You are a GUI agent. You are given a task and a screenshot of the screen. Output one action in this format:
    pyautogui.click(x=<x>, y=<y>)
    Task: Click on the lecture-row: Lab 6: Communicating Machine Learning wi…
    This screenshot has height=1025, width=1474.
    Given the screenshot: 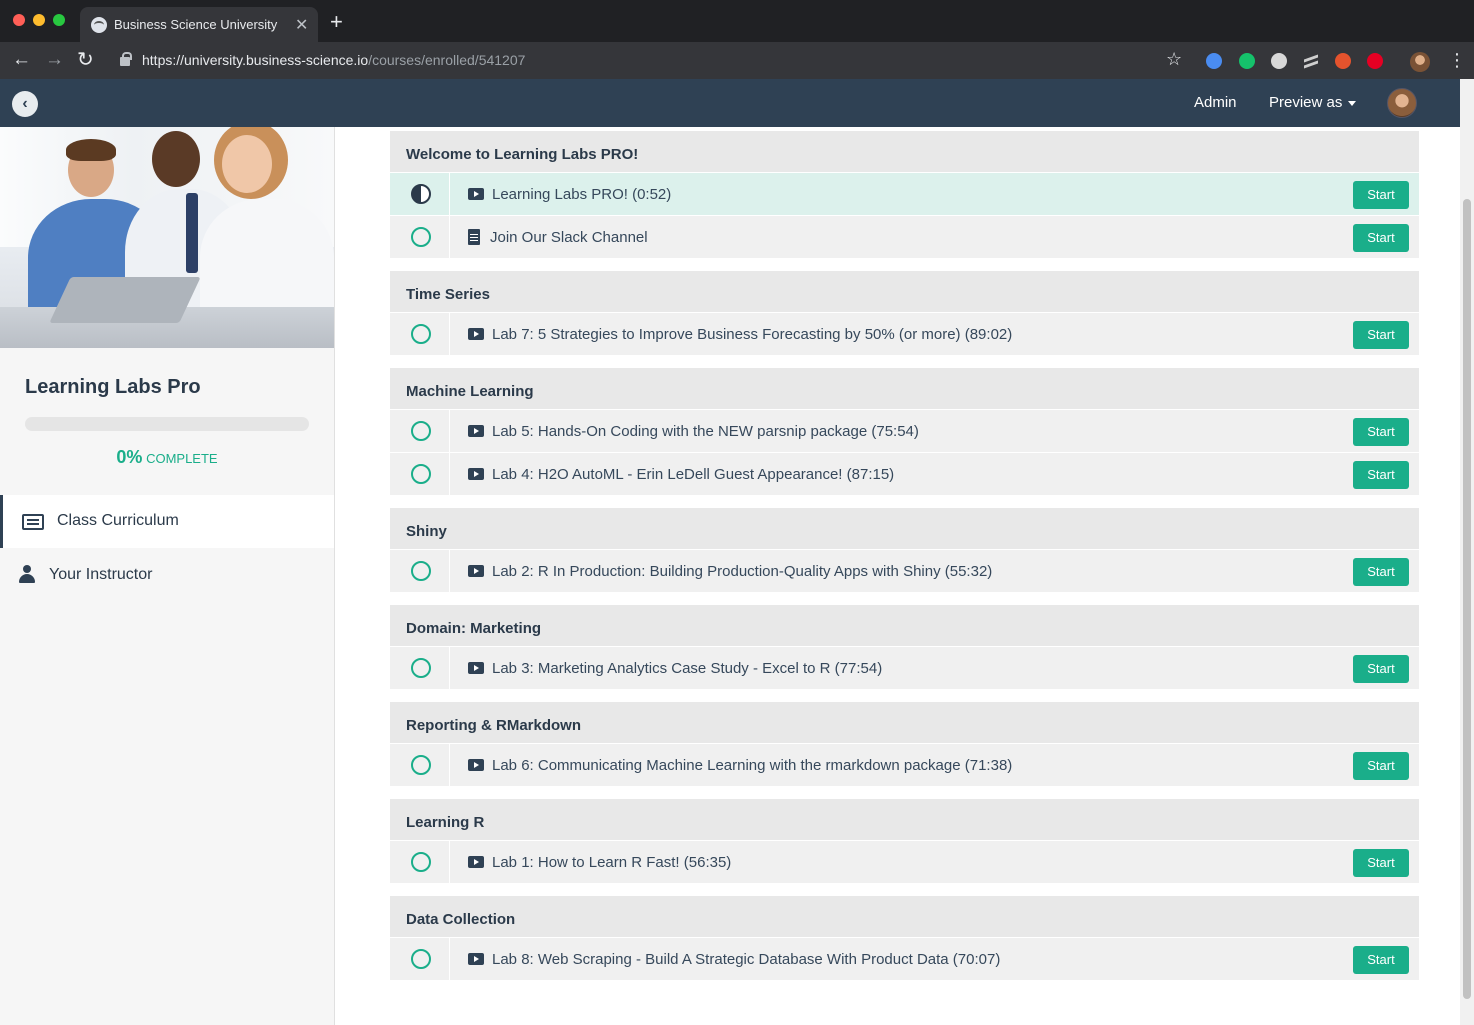 What is the action you would take?
    pyautogui.click(x=904, y=764)
    